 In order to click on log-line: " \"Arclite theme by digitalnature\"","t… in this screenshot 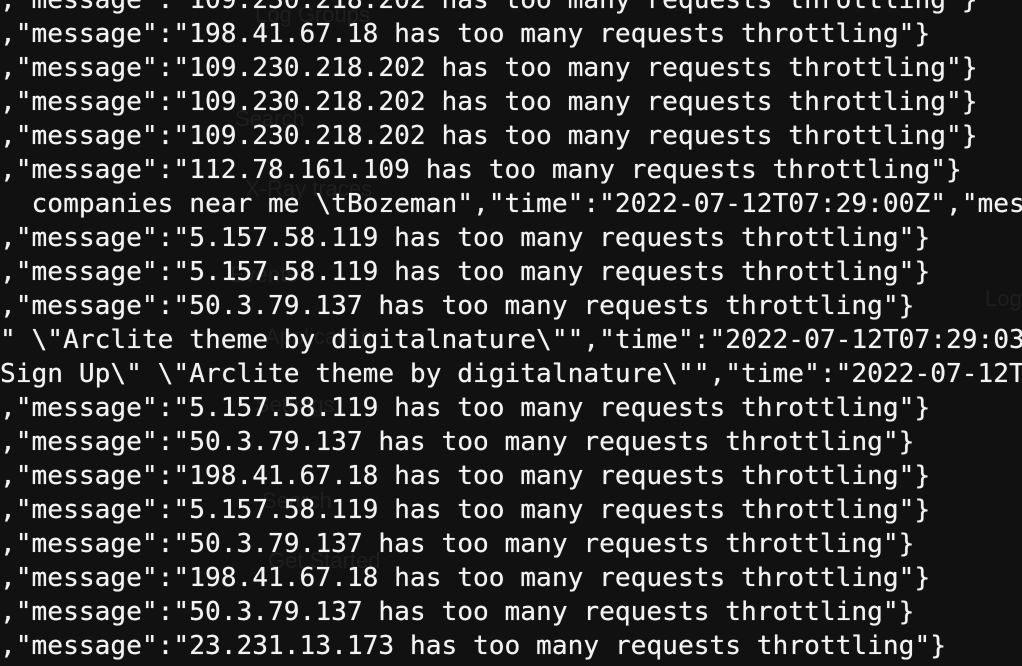, I will do `click(511, 340)`.